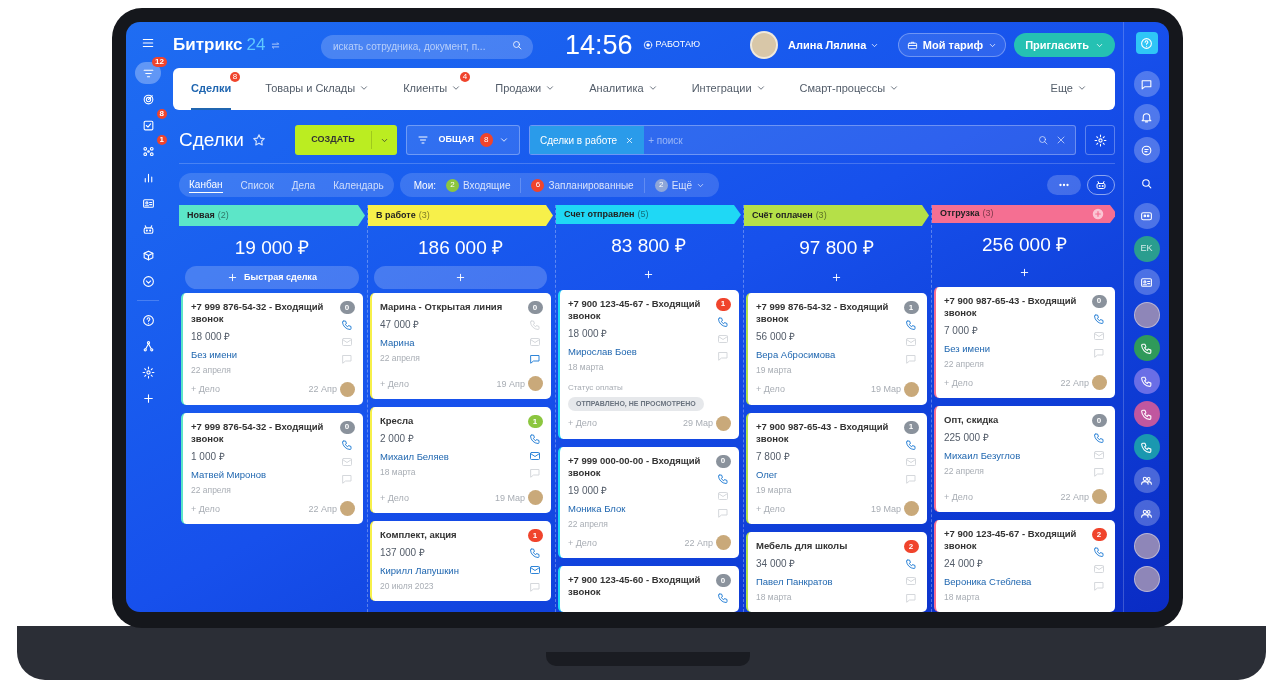 The image size is (1266, 683). I want to click on contact-link: Павел Панкратов, so click(828, 582).